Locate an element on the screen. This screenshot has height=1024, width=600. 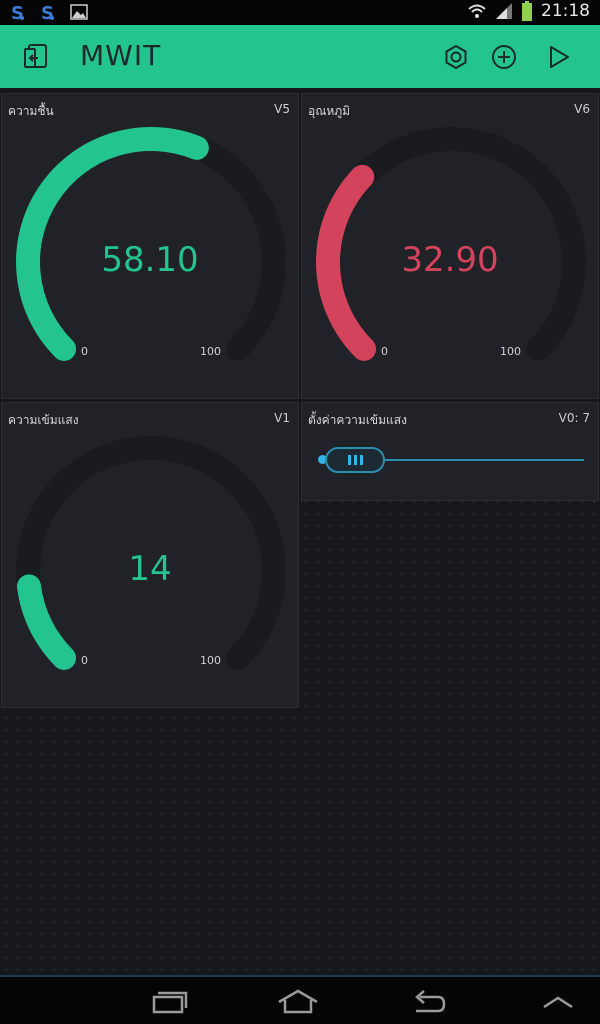
light-setting-slider-widget: ตั้งค่าความเข้มแสง V0: 7 is located at coordinates (450, 451).